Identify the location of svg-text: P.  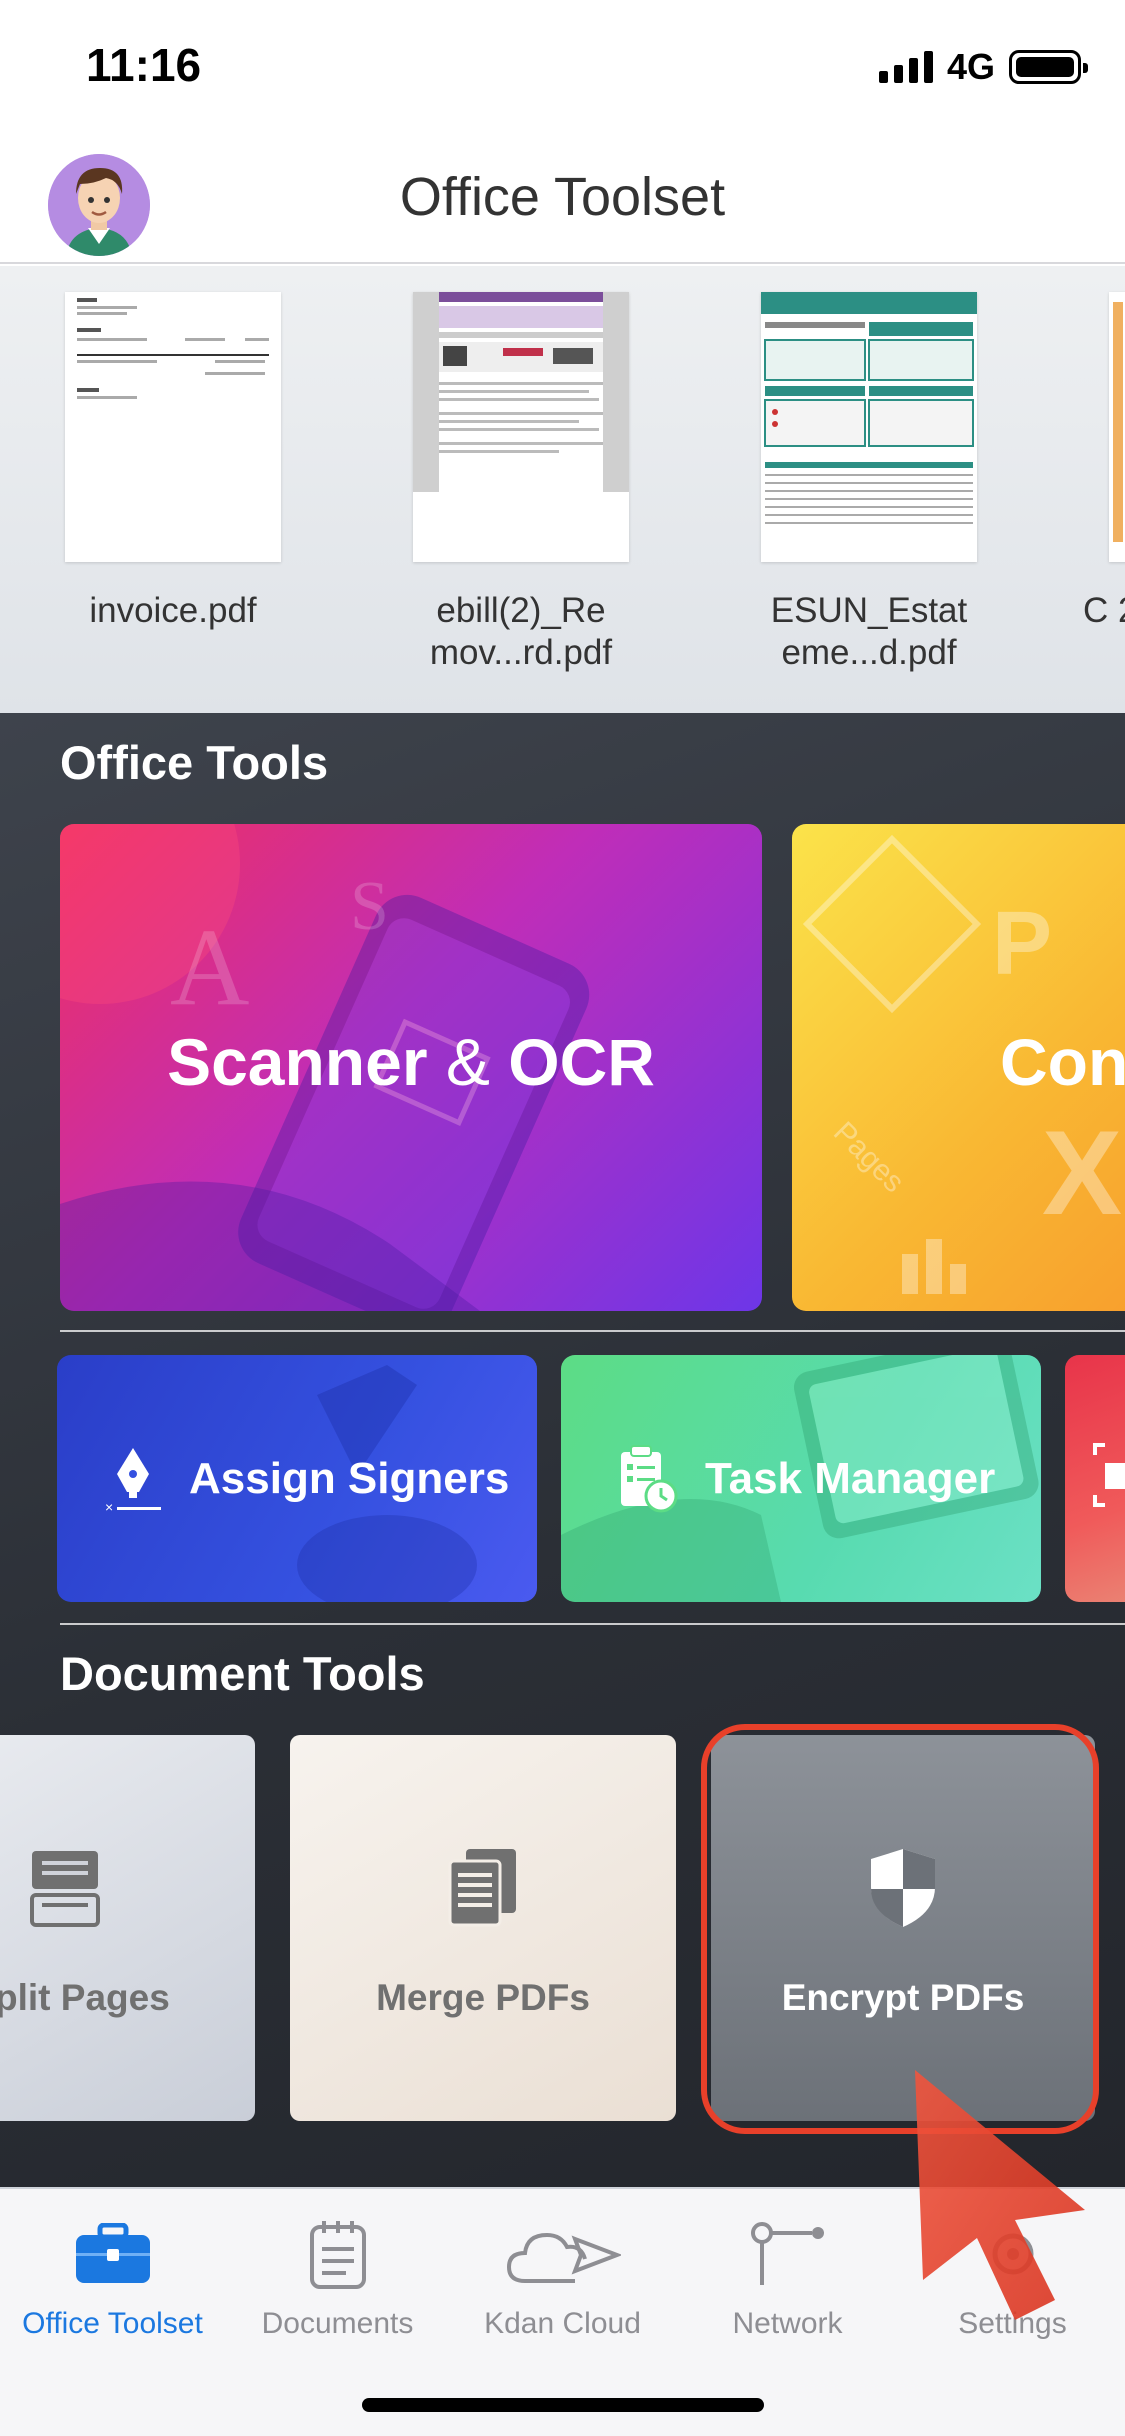
(1022, 944).